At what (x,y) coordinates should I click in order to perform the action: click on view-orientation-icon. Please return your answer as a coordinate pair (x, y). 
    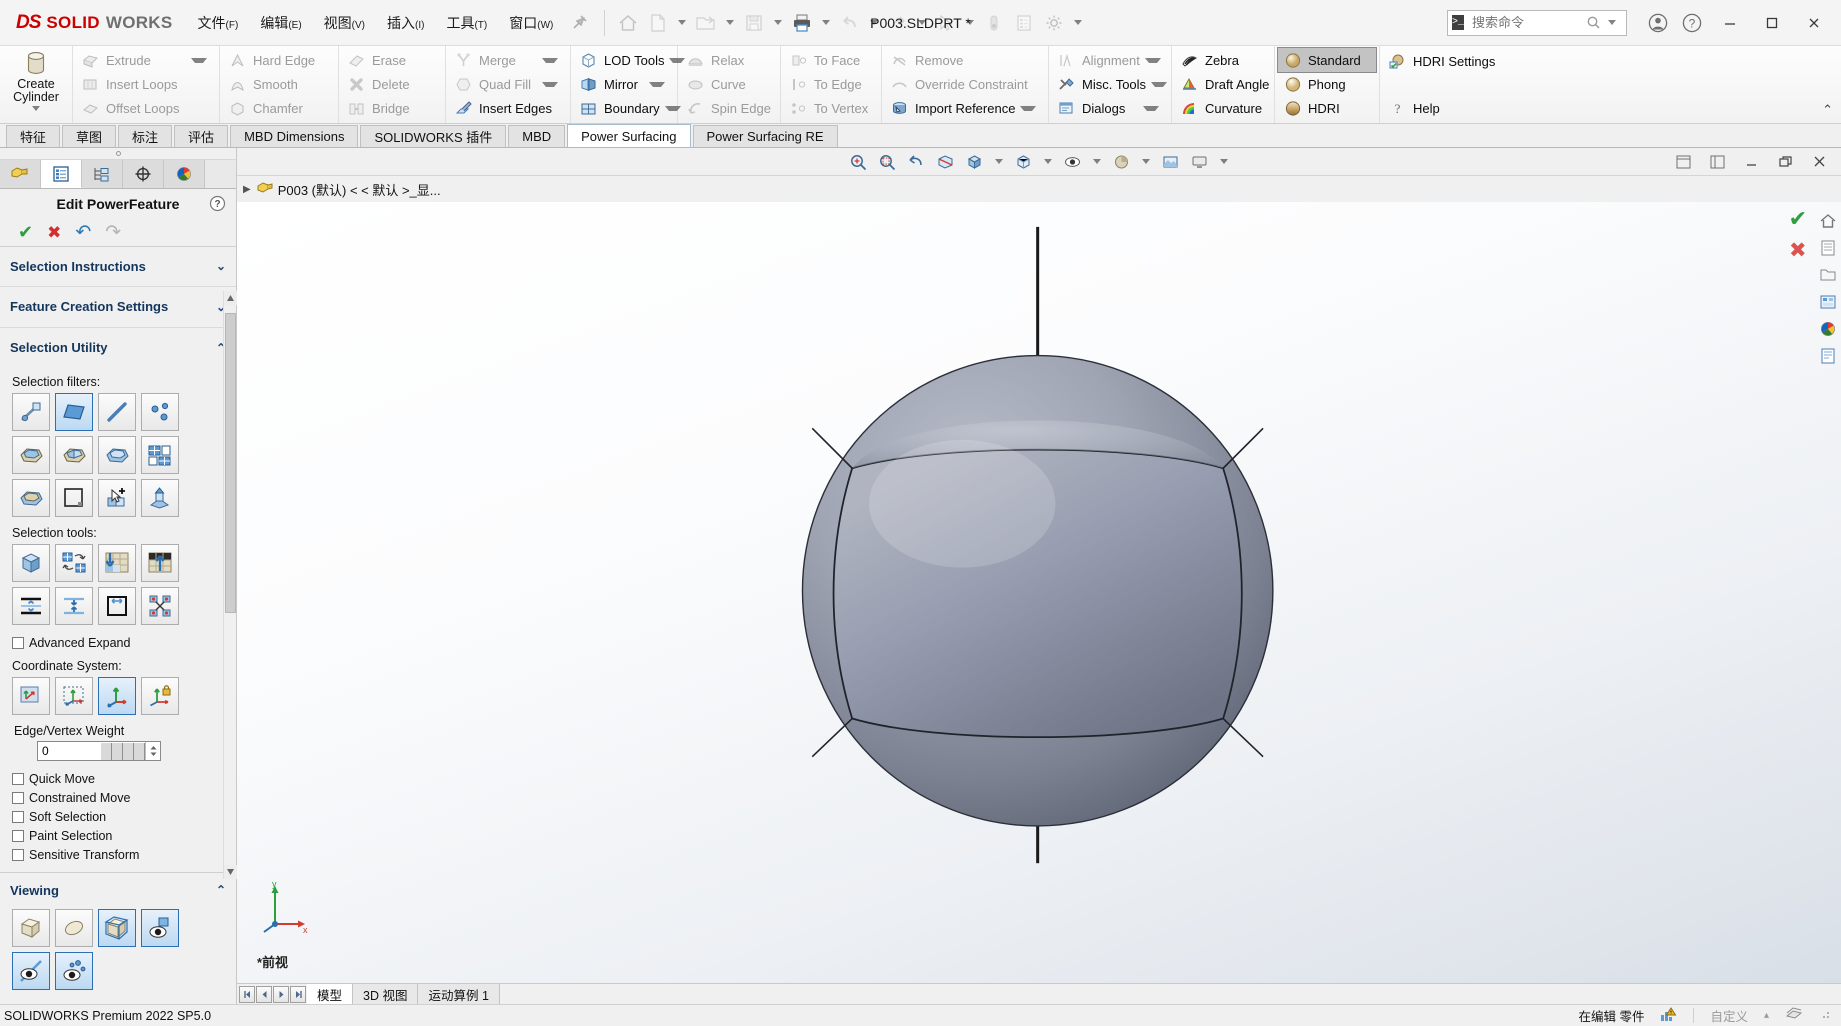
    Looking at the image, I should click on (974, 162).